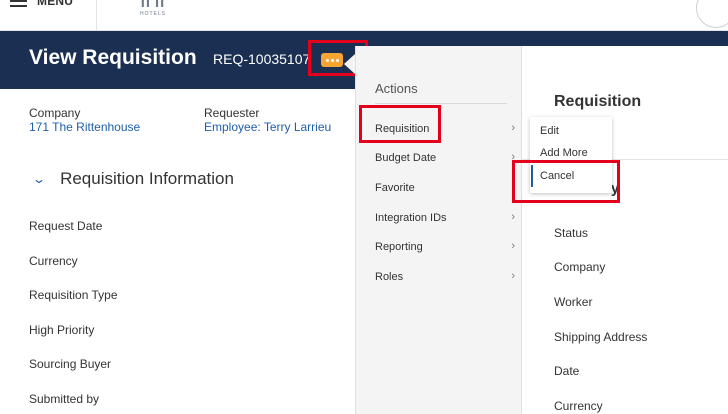 This screenshot has width=728, height=414. What do you see at coordinates (267, 127) in the screenshot?
I see `requester-link: Employee: Terry Larrieu` at bounding box center [267, 127].